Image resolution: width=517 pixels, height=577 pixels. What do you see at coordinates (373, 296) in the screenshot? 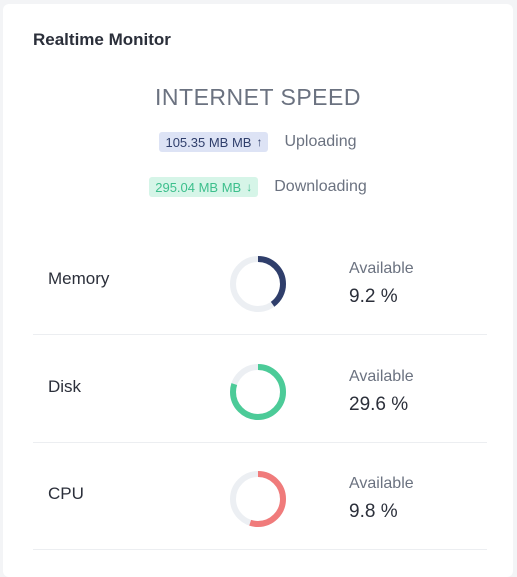
I see `available-value: 9.2 %` at bounding box center [373, 296].